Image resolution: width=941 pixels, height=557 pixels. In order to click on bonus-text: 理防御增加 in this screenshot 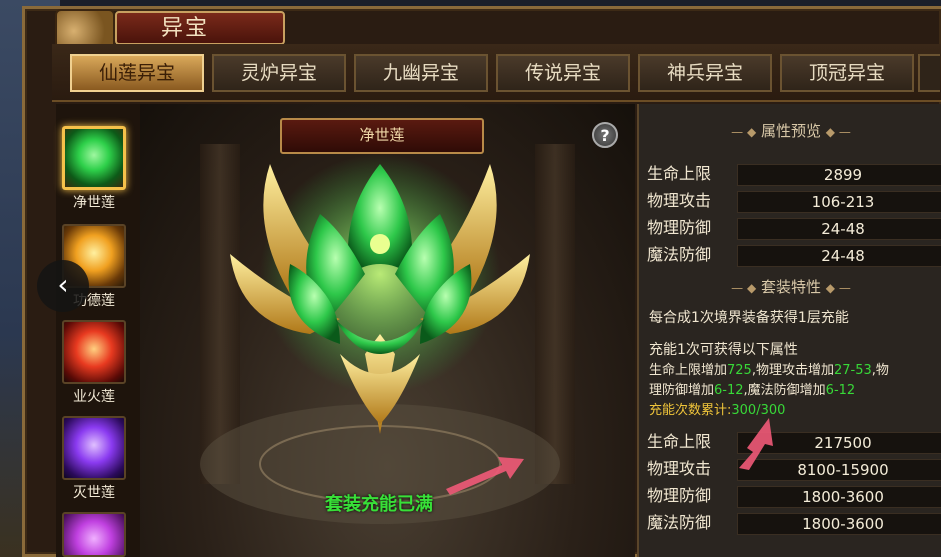, I will do `click(682, 390)`.